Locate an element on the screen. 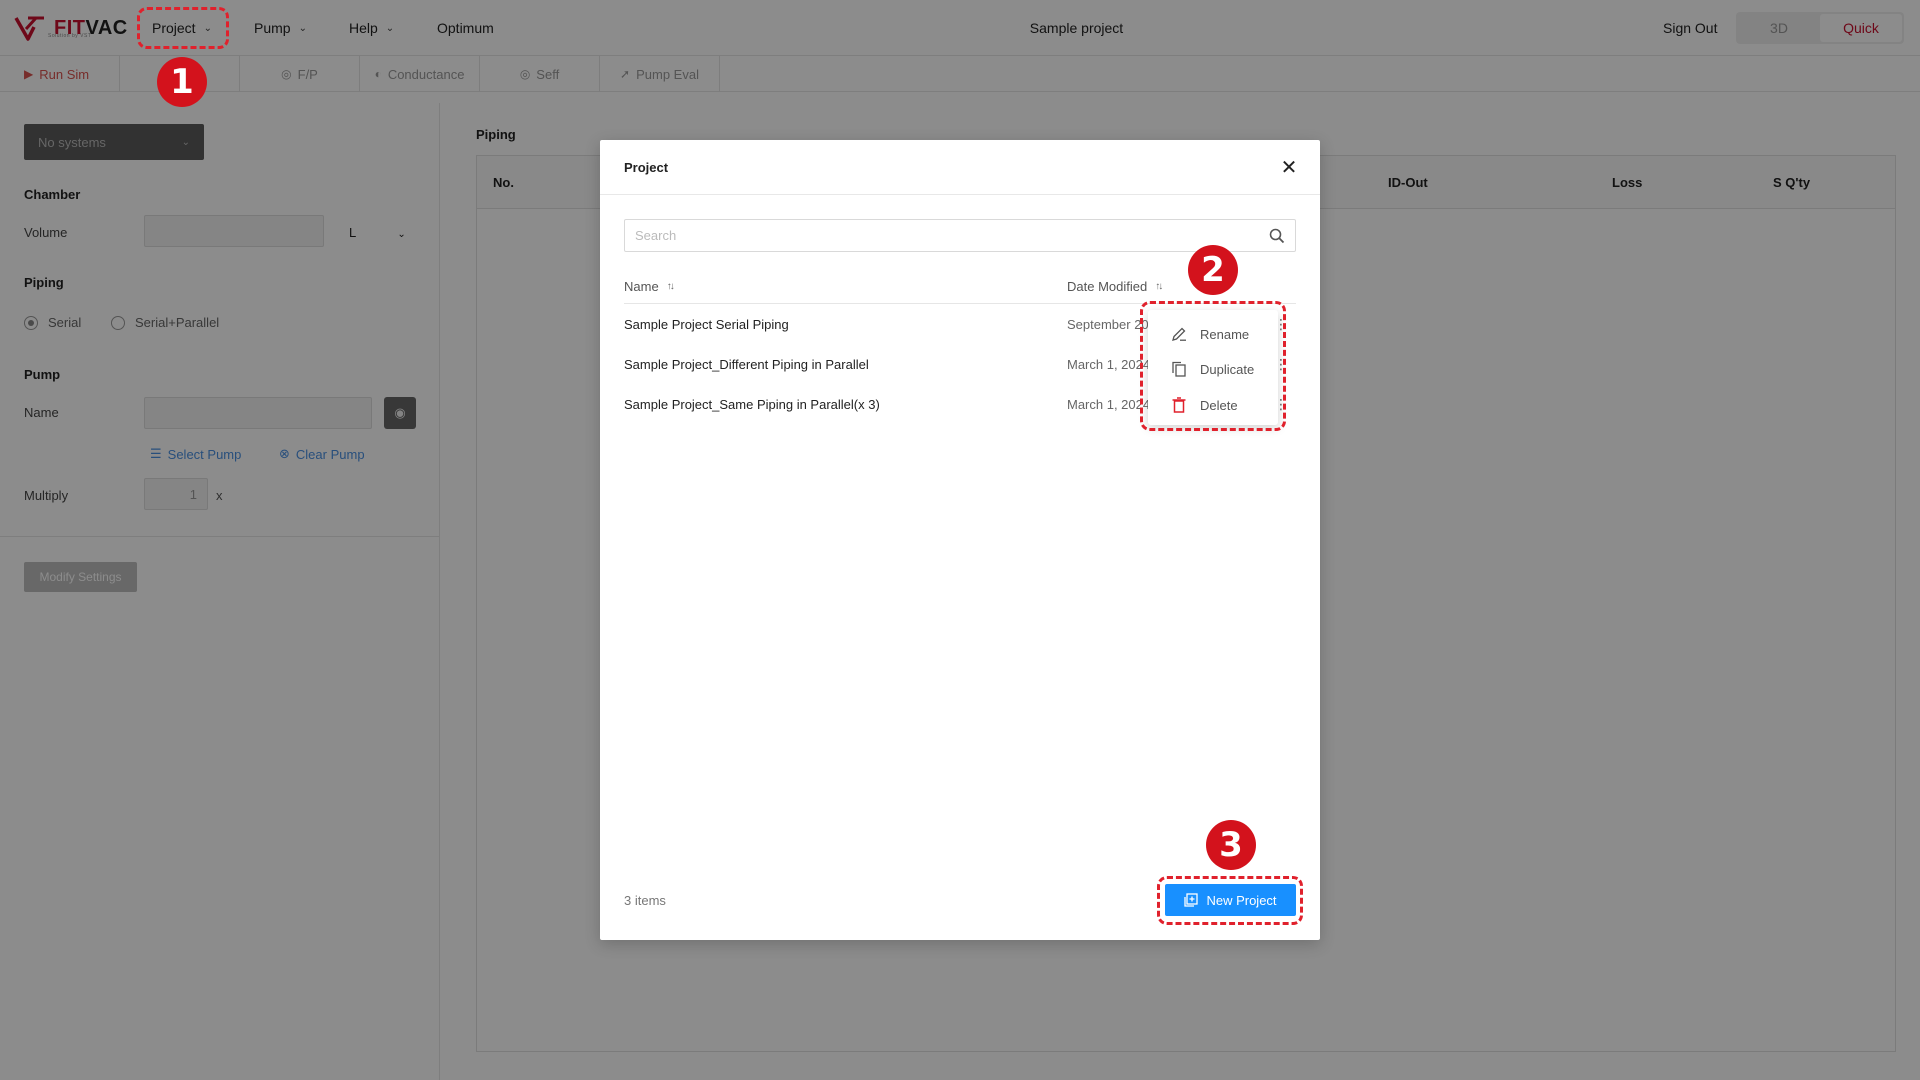 Image resolution: width=1920 pixels, height=1080 pixels. col-date-label: Date Modified is located at coordinates (1107, 286).